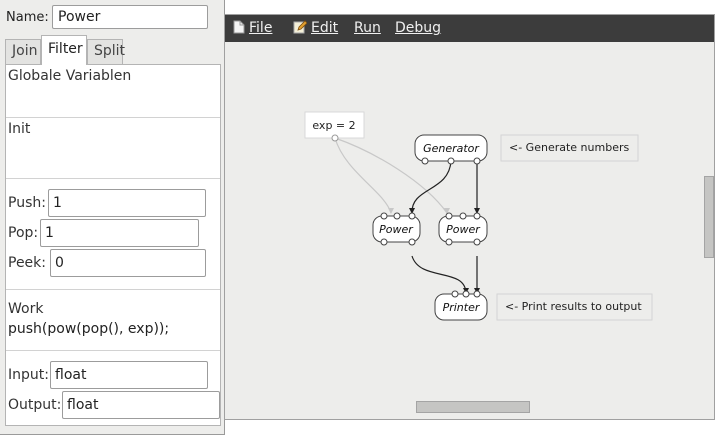  I want to click on comment-print: <- Print results to output, so click(574, 307).